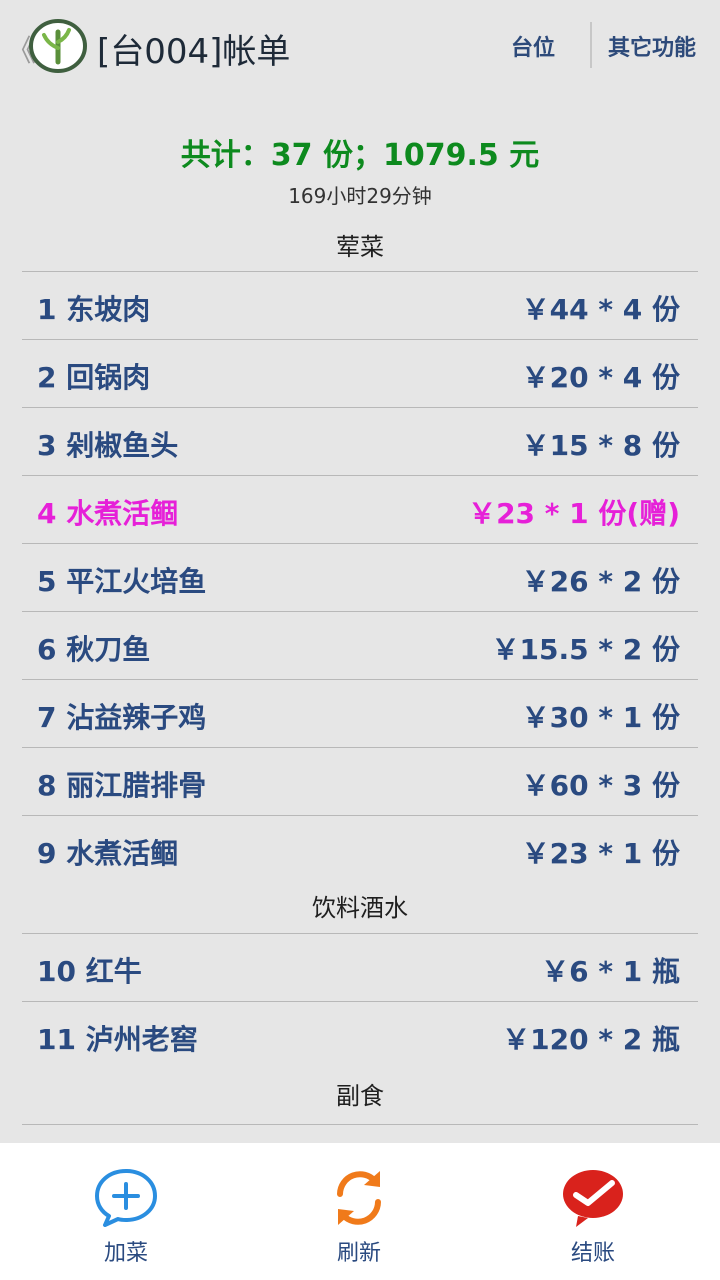  What do you see at coordinates (94, 377) in the screenshot?
I see `item-name: 2 回锅肉` at bounding box center [94, 377].